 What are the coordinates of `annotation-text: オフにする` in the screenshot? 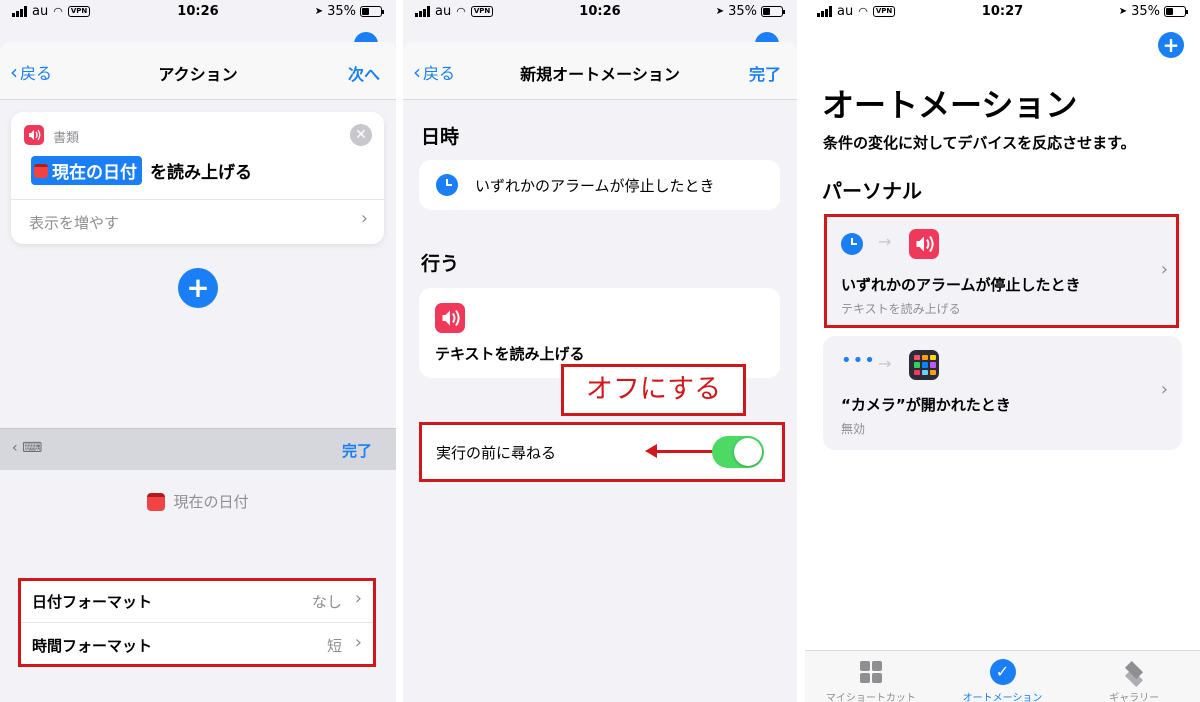 It's located at (653, 389).